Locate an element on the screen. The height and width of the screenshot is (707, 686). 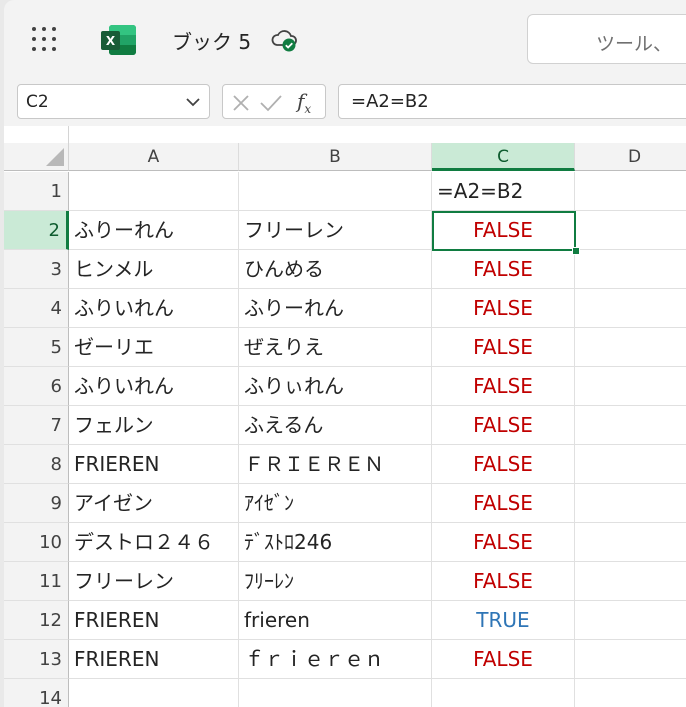
cell-b6: ふりぃれん is located at coordinates (335, 386).